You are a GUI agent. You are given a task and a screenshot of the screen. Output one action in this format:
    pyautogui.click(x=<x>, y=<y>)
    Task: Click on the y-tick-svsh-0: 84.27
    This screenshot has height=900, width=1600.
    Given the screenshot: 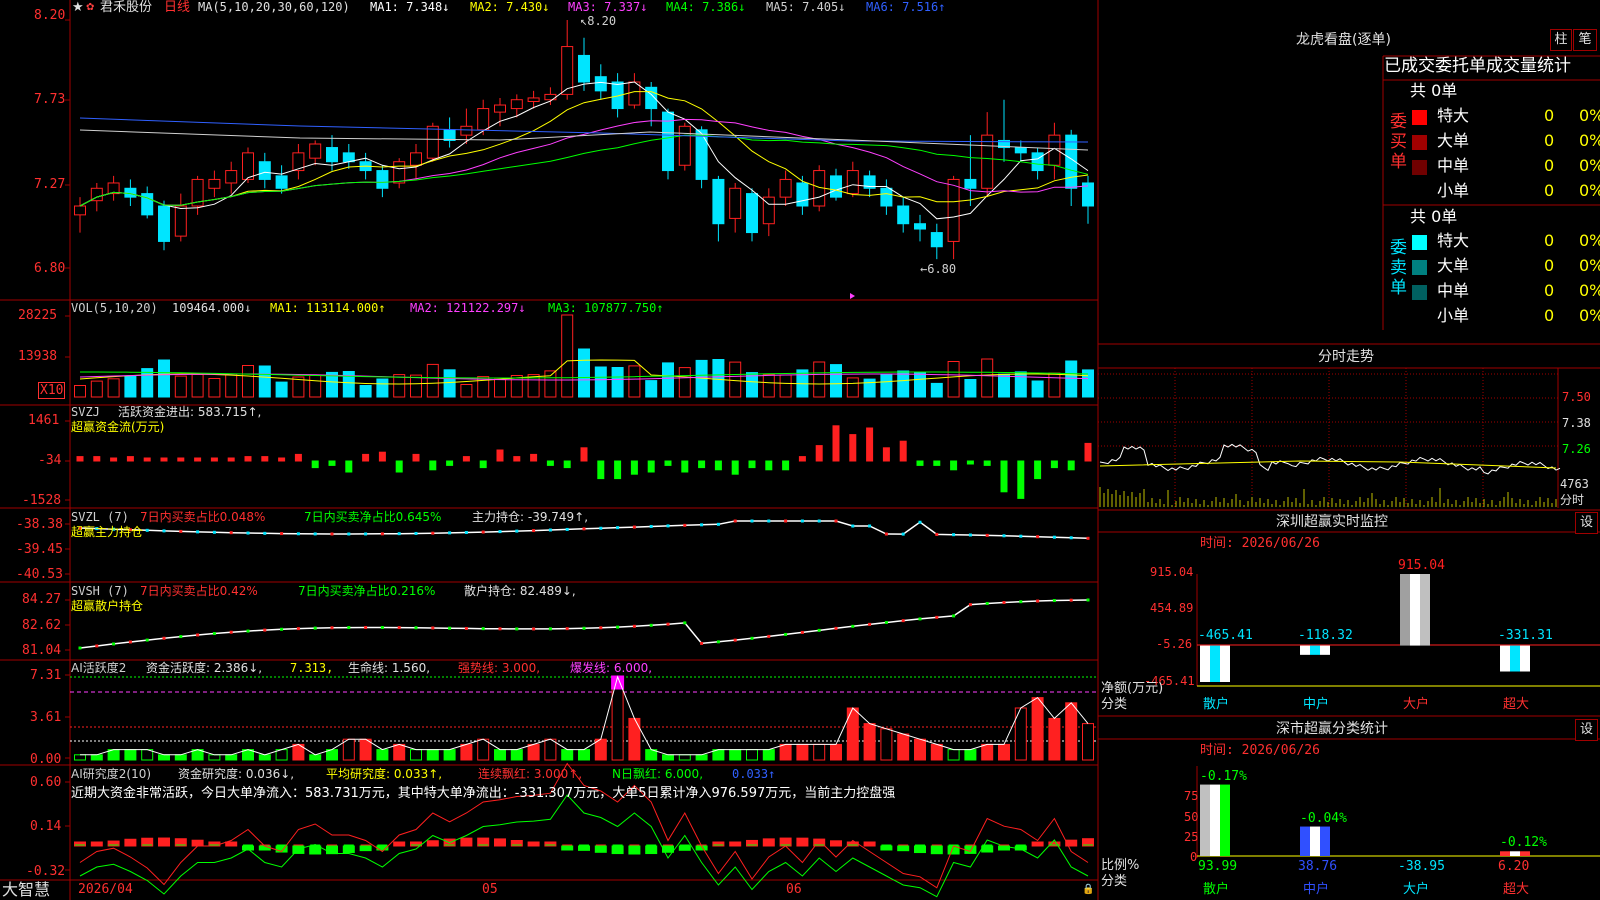 What is the action you would take?
    pyautogui.click(x=42, y=599)
    